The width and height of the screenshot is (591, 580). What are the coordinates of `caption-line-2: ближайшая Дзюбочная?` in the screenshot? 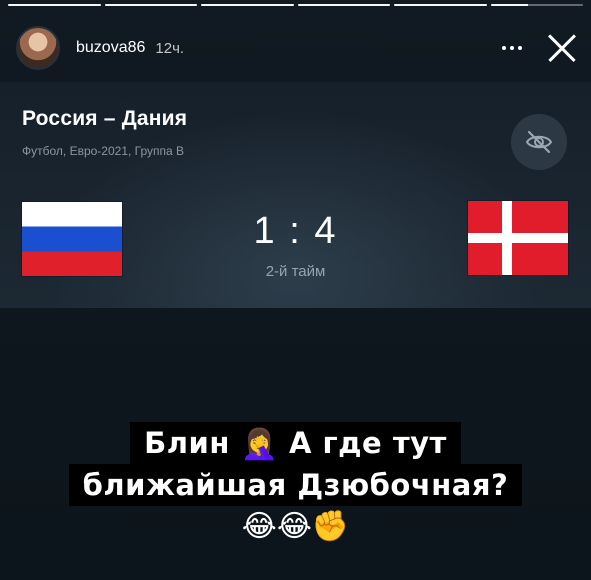 It's located at (295, 485).